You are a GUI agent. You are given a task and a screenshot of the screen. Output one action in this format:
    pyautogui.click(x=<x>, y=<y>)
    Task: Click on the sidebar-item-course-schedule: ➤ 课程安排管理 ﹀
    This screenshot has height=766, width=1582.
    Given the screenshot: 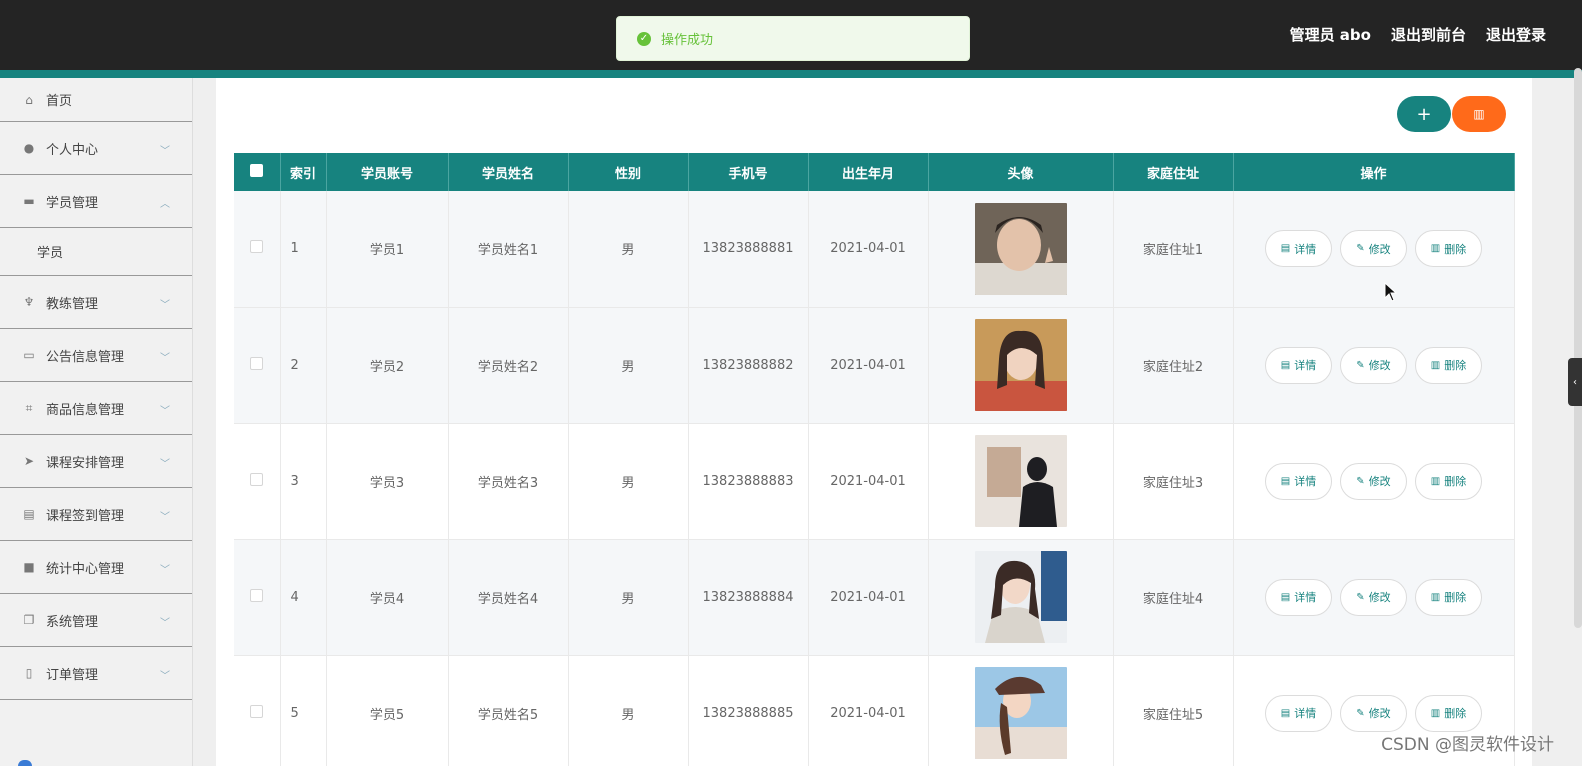 What is the action you would take?
    pyautogui.click(x=96, y=461)
    